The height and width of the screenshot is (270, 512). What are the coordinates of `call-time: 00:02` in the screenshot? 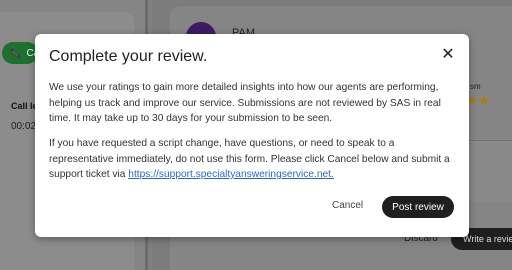 It's located at (24, 126).